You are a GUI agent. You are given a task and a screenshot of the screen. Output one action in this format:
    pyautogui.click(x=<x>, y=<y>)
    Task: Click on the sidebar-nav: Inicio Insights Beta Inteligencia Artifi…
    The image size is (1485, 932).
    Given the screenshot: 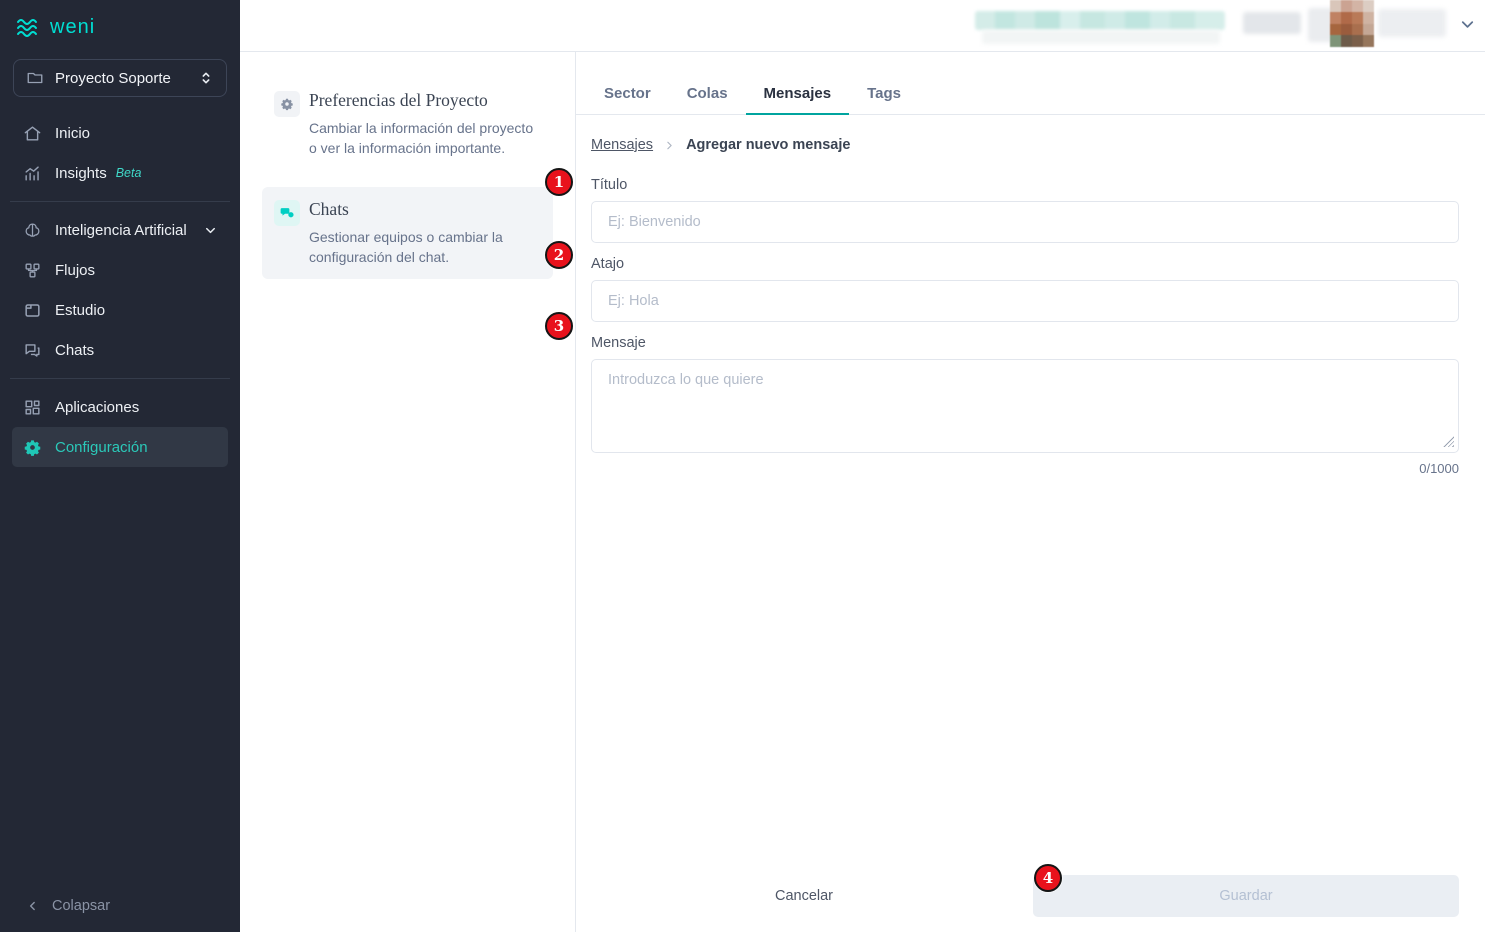 What is the action you would take?
    pyautogui.click(x=120, y=287)
    